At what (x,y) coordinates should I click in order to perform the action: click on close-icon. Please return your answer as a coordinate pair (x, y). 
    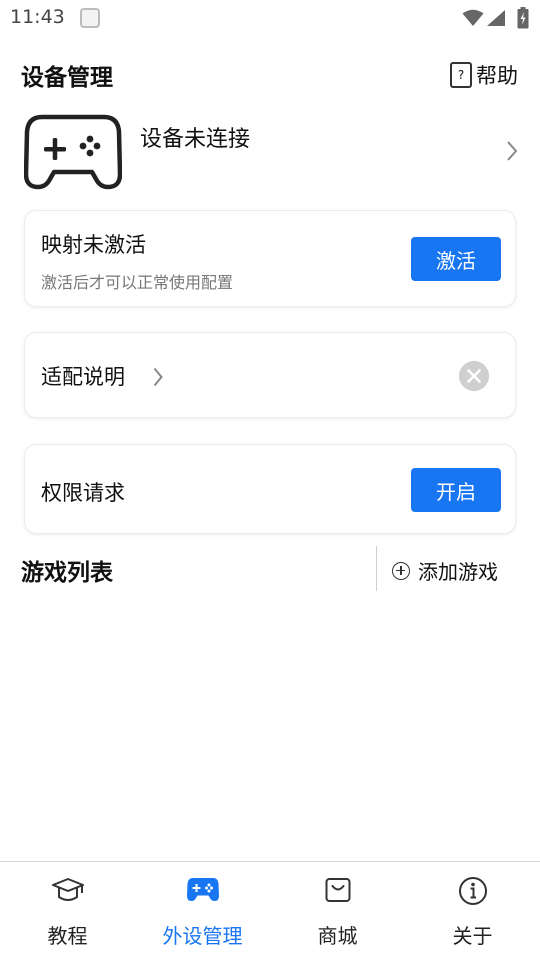
    Looking at the image, I should click on (474, 376).